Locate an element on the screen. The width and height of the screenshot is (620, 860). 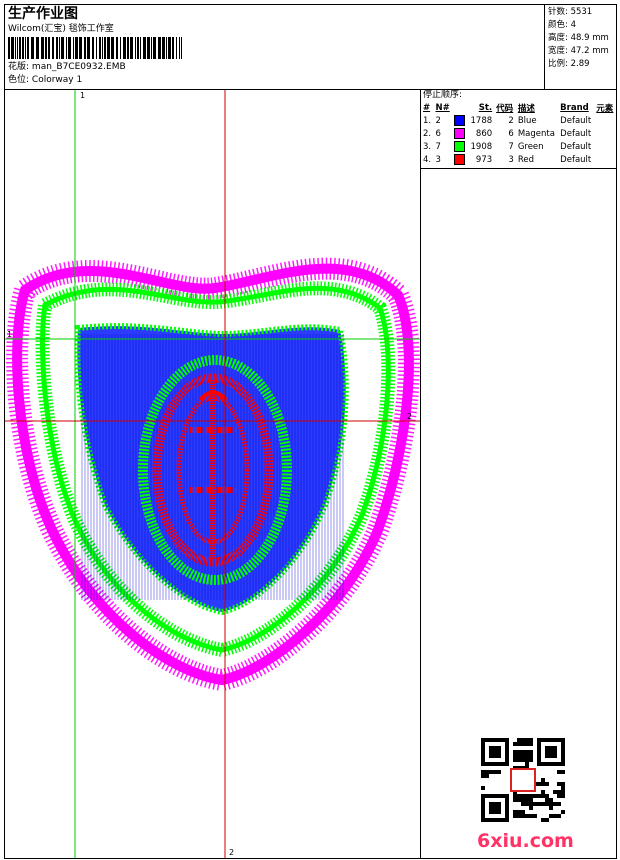
stat-value: 47.2 mm is located at coordinates (589, 51).